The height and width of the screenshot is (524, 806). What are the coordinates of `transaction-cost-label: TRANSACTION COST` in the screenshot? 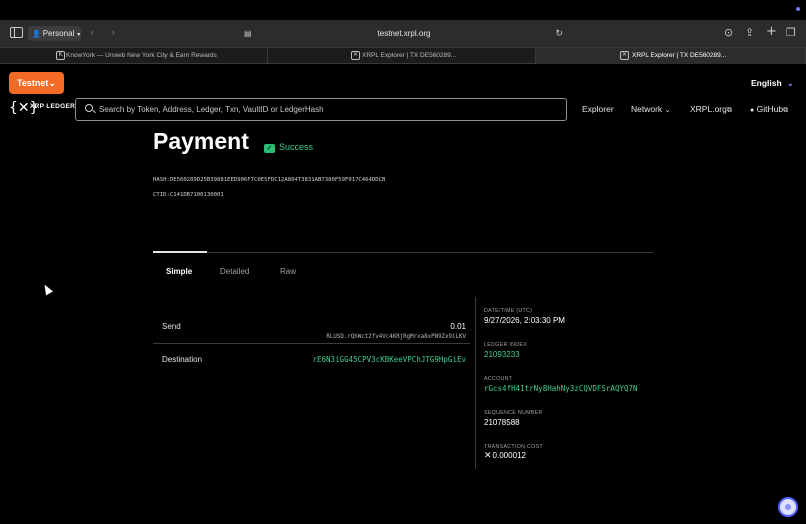 It's located at (513, 447).